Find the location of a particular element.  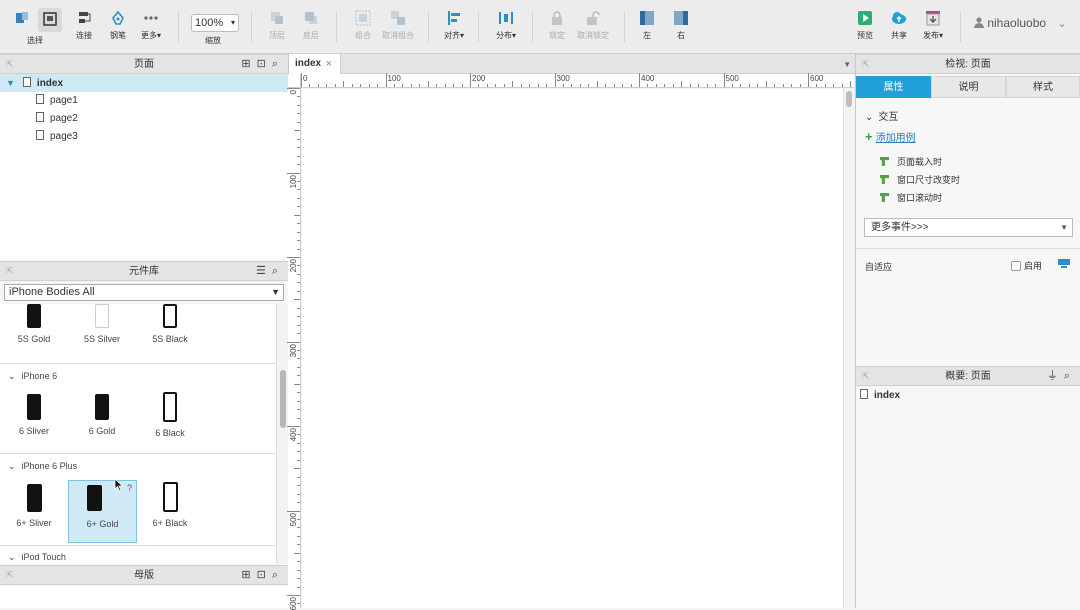

checkbox-box is located at coordinates (1016, 266).